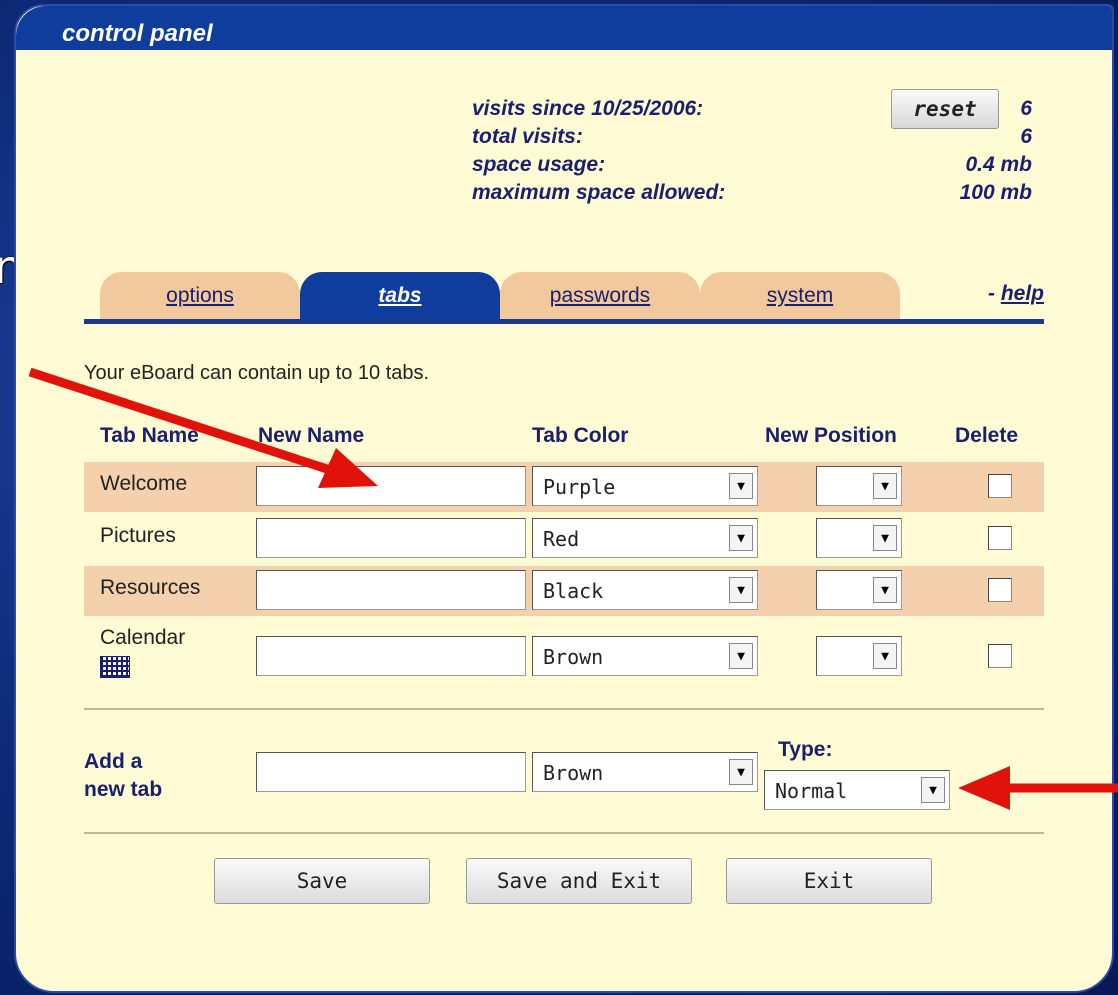  I want to click on header-tab-color: Tab Color, so click(580, 435).